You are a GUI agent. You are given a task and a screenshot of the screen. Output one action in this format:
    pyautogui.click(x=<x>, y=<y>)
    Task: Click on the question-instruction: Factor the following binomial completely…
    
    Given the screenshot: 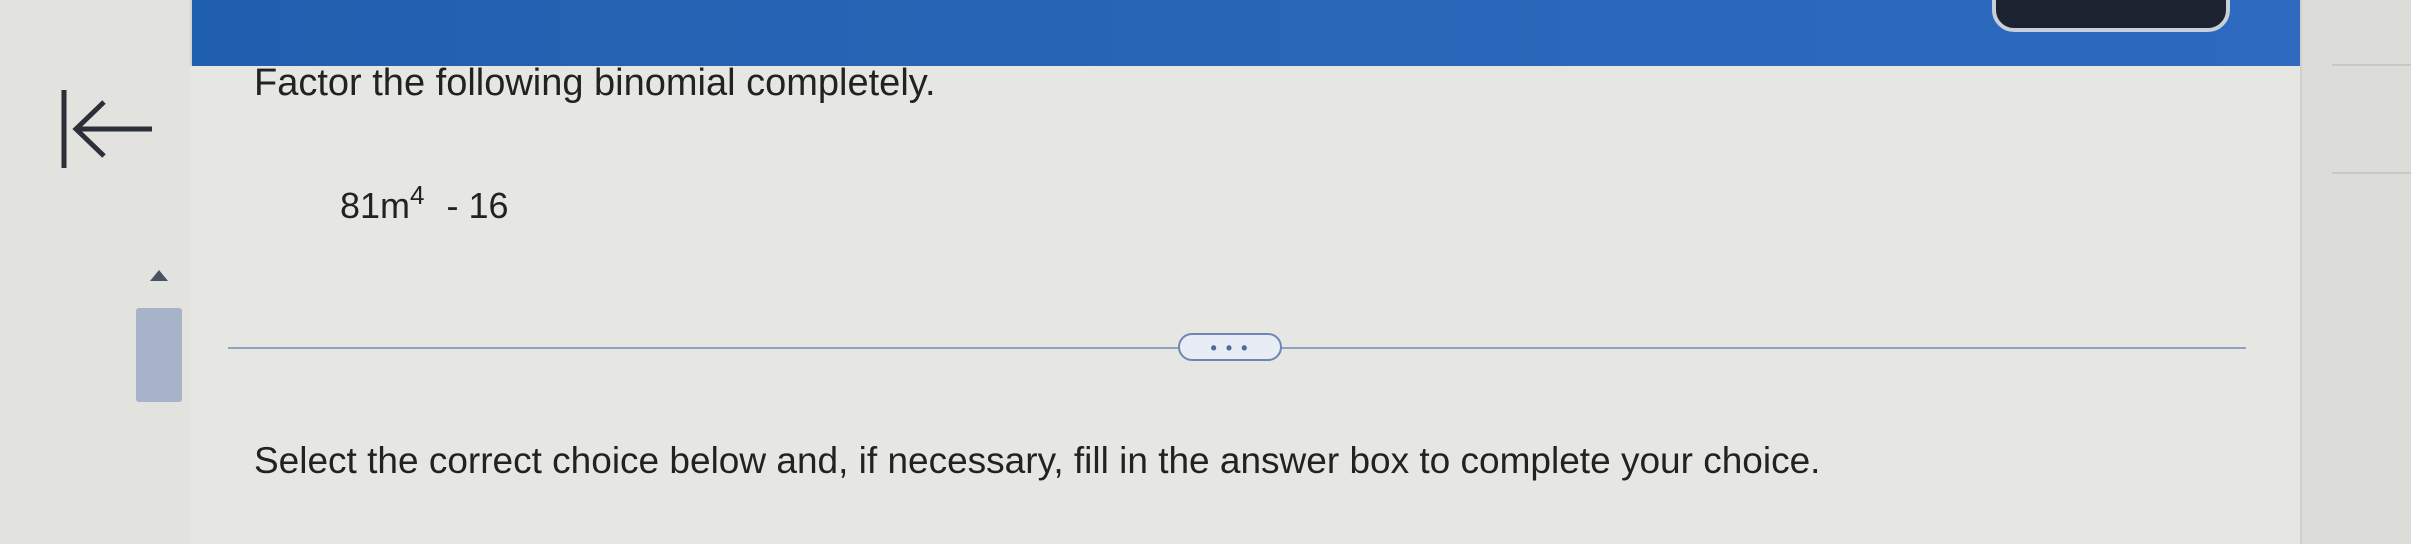 What is the action you would take?
    pyautogui.click(x=595, y=83)
    